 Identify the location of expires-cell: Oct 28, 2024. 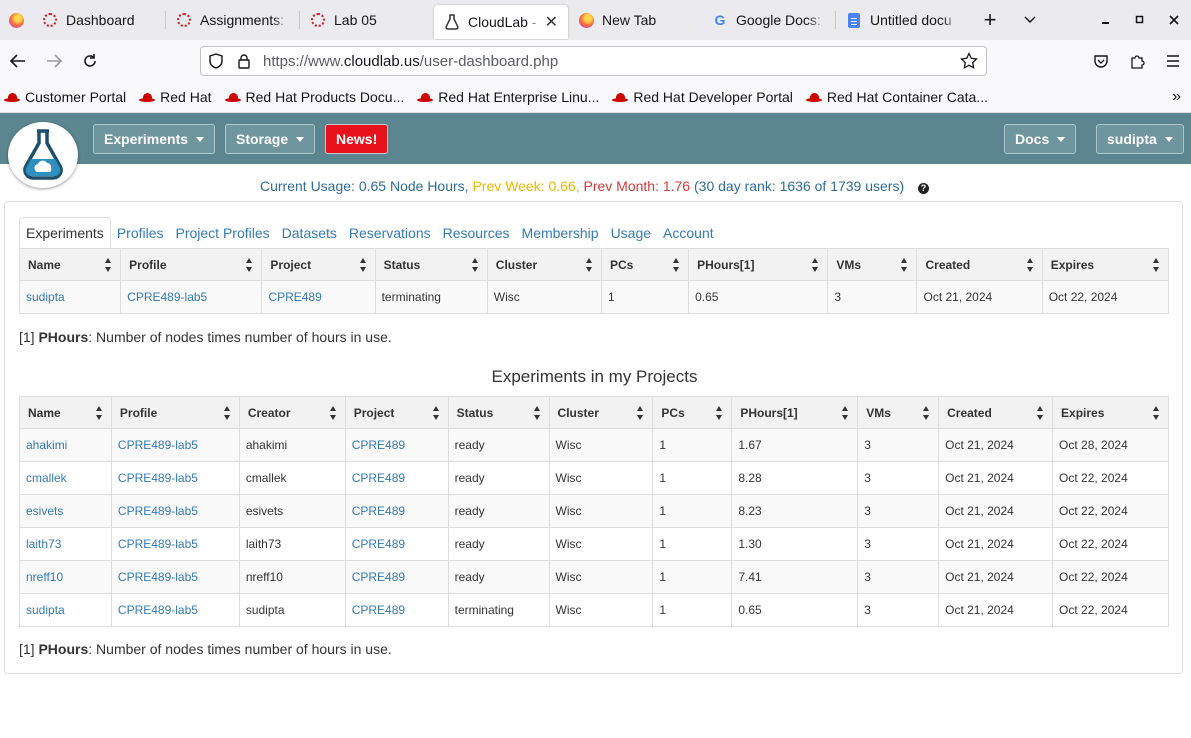
(1110, 445).